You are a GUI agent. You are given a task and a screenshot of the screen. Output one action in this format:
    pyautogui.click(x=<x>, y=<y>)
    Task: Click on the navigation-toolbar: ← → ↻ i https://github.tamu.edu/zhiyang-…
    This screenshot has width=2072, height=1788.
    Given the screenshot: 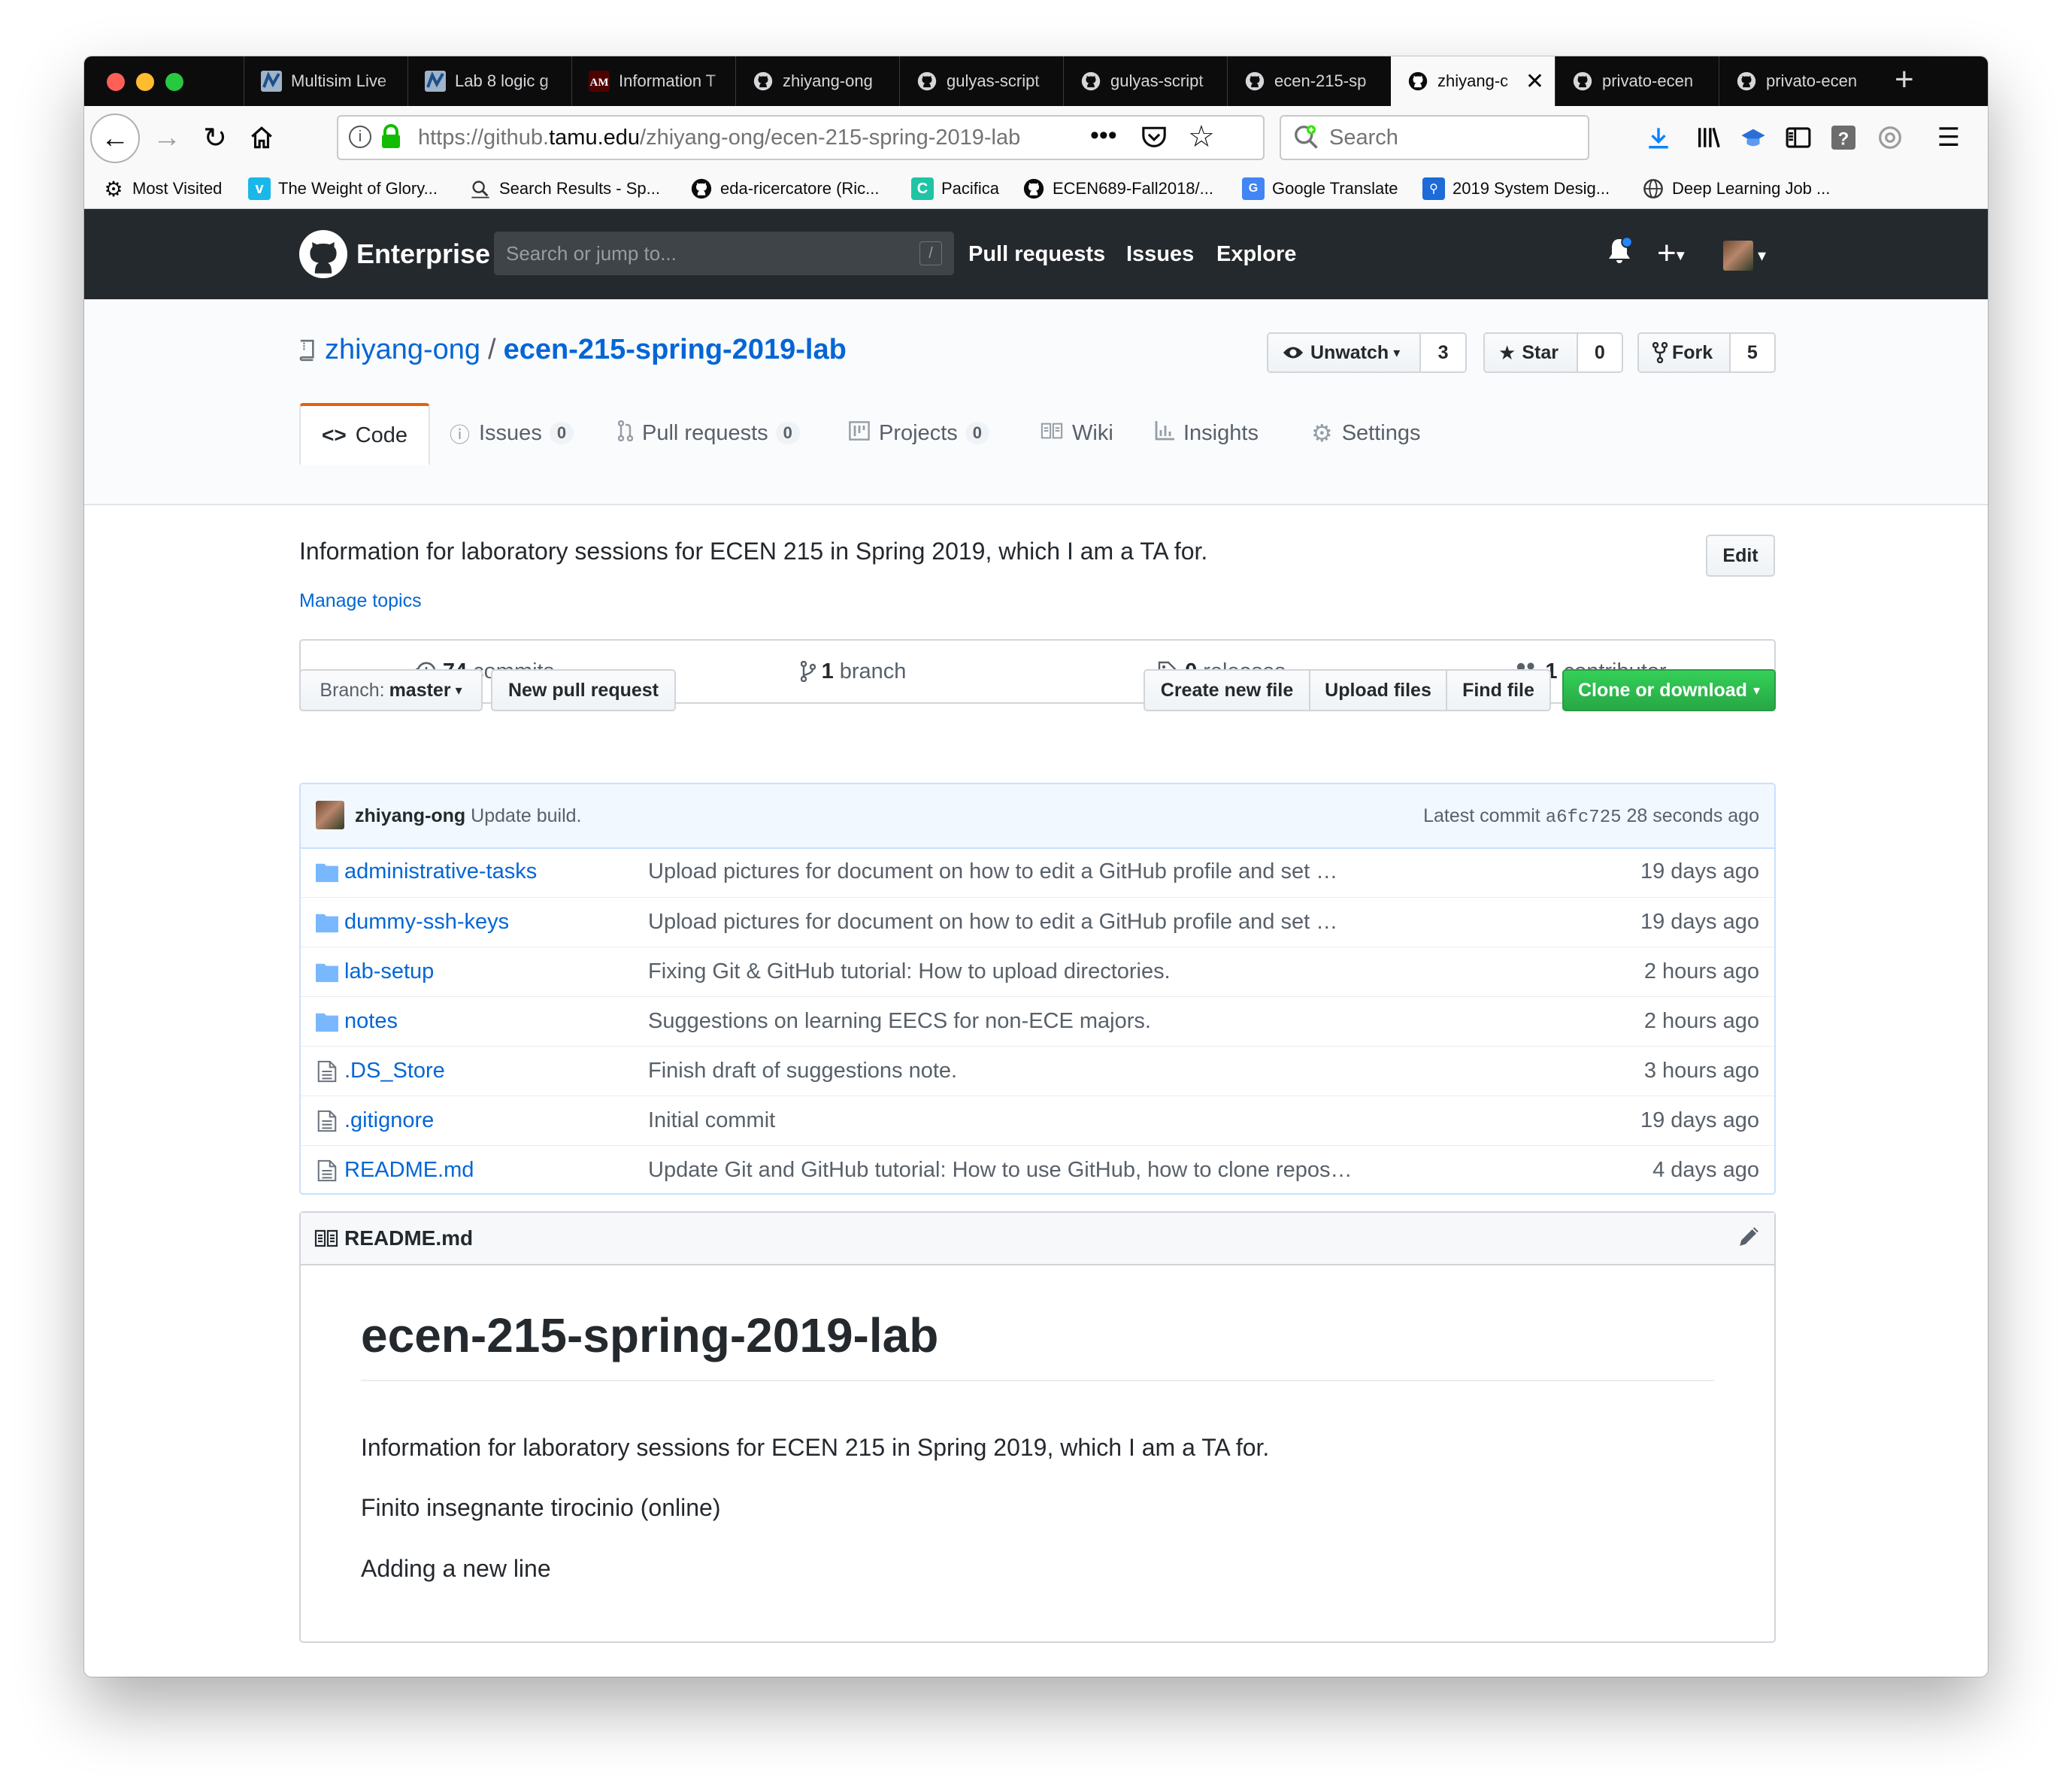 What is the action you would take?
    pyautogui.click(x=1036, y=137)
    